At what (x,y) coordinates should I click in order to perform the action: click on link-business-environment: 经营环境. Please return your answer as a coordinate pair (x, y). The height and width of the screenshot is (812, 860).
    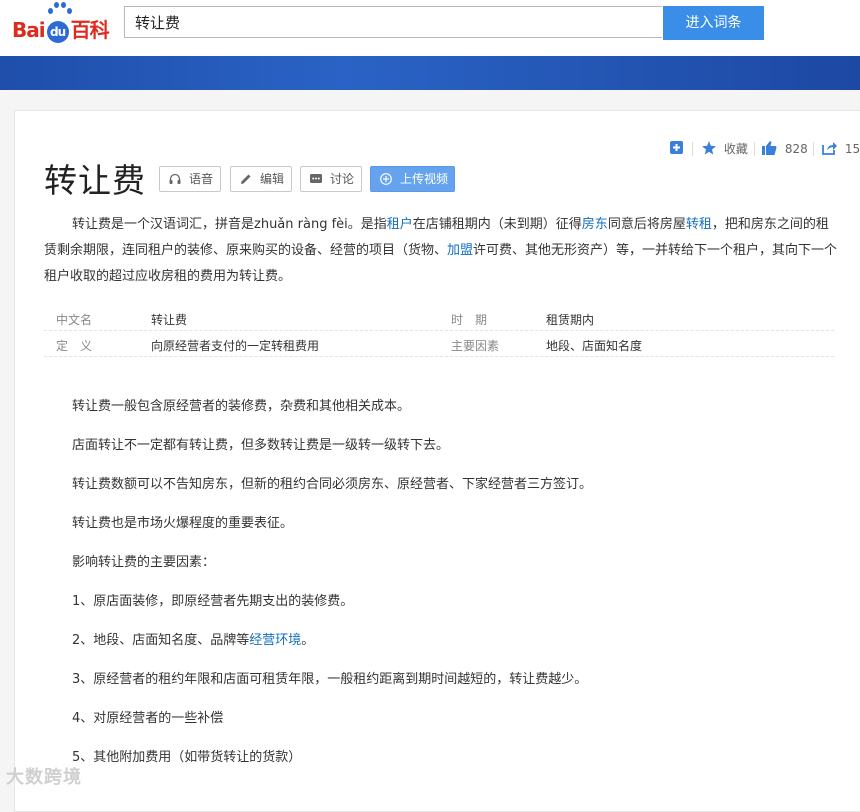
    Looking at the image, I should click on (275, 640).